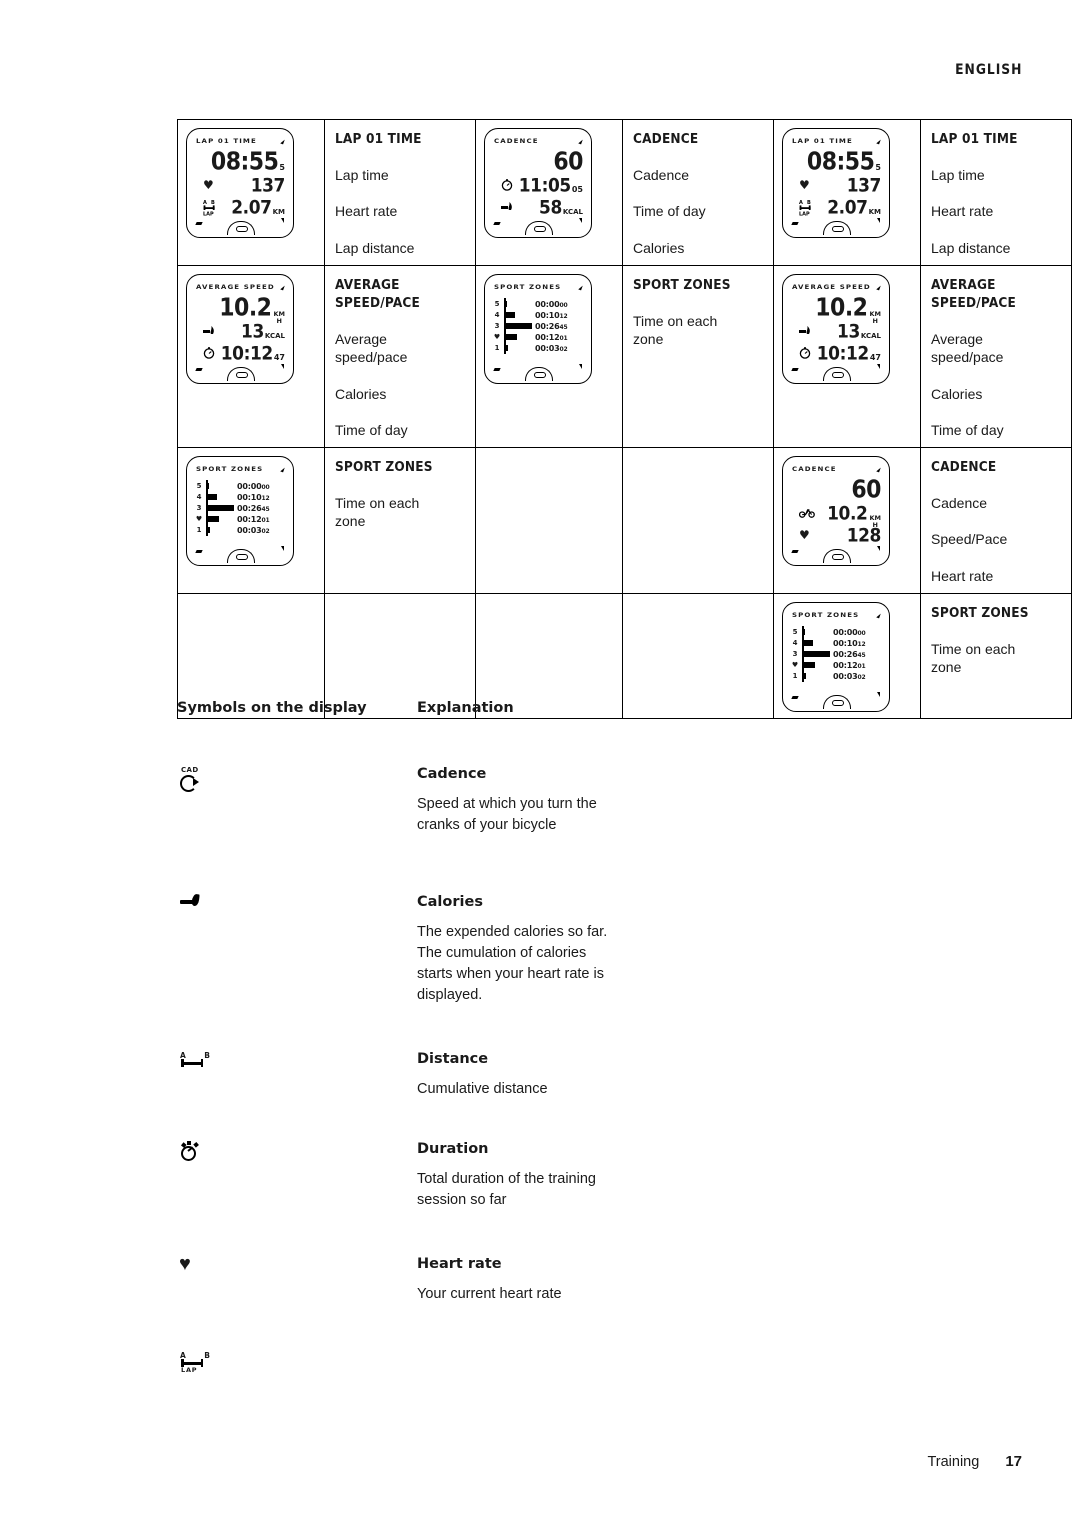 The image size is (1080, 1528). Describe the element at coordinates (375, 247) in the screenshot. I see `display-metric-line: Lap distance` at that location.